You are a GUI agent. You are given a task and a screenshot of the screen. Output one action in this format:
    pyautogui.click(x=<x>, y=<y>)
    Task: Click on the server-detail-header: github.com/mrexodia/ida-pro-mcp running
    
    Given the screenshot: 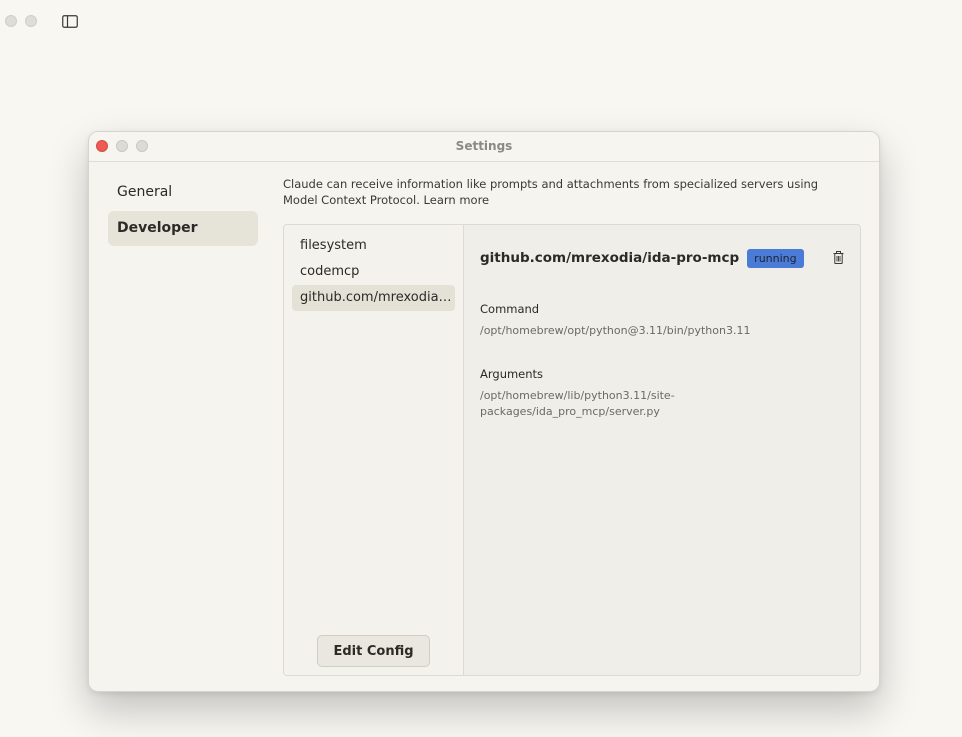 What is the action you would take?
    pyautogui.click(x=642, y=258)
    